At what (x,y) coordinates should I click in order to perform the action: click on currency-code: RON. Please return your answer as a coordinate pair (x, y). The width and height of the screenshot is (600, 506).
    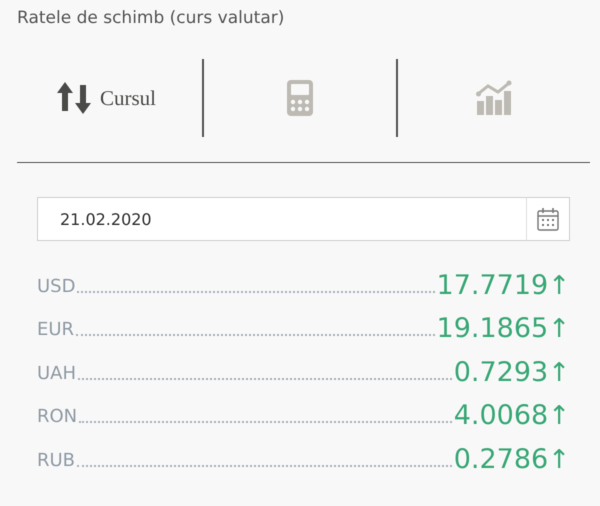
    Looking at the image, I should click on (57, 417).